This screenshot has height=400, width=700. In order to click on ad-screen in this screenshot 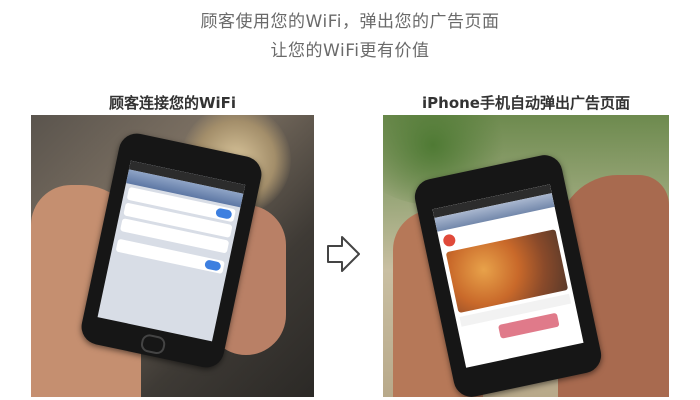, I will do `click(508, 276)`.